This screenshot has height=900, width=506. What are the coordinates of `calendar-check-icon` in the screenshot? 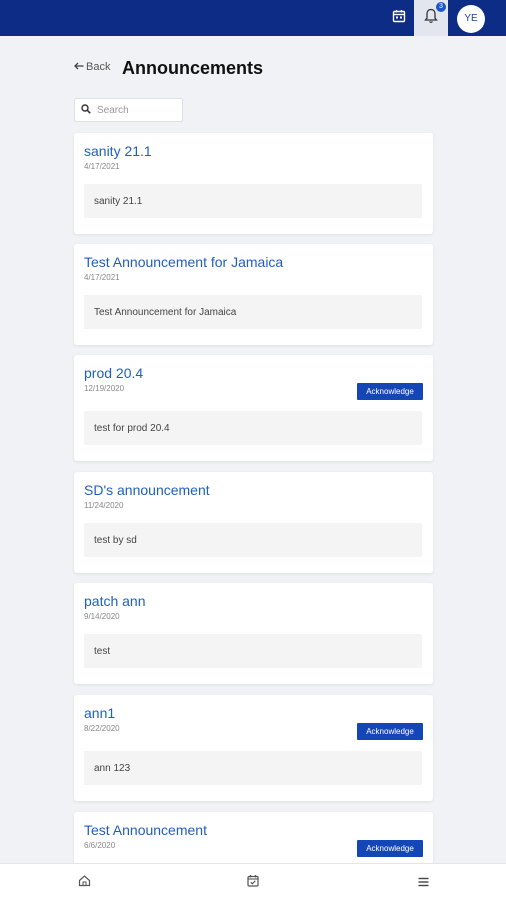 It's located at (253, 883).